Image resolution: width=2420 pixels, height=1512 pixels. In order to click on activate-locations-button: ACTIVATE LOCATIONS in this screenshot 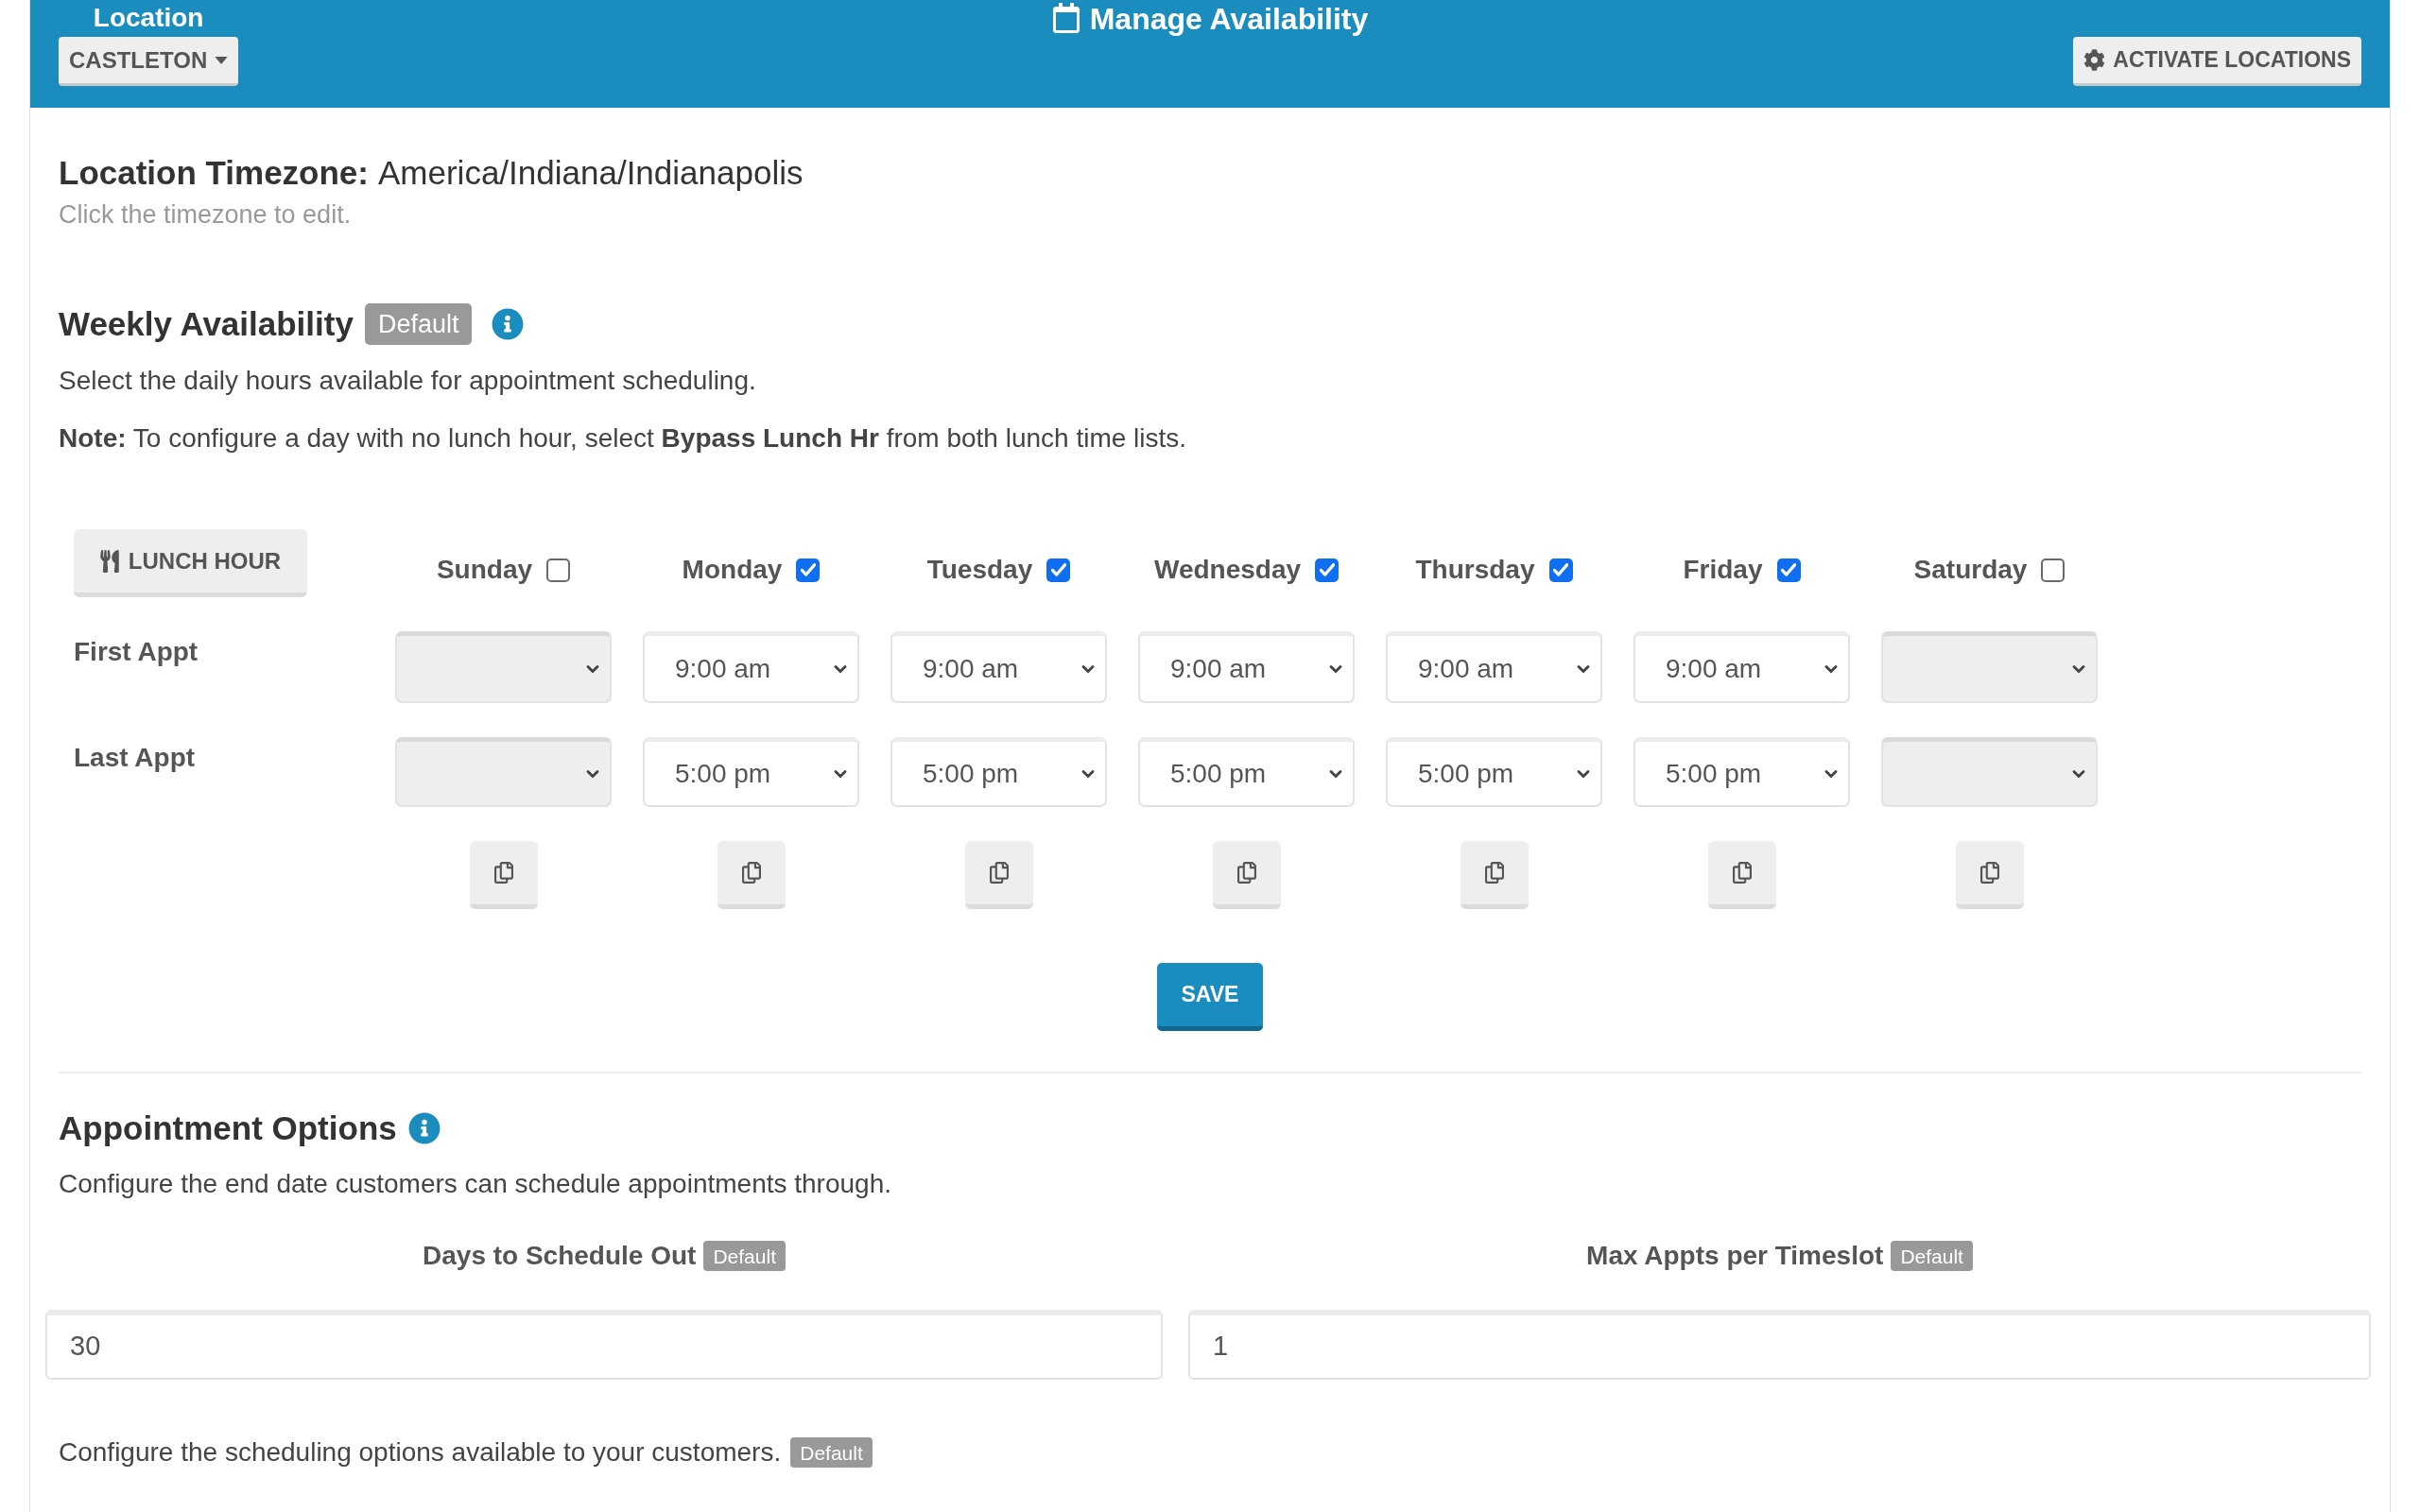, I will do `click(2217, 61)`.